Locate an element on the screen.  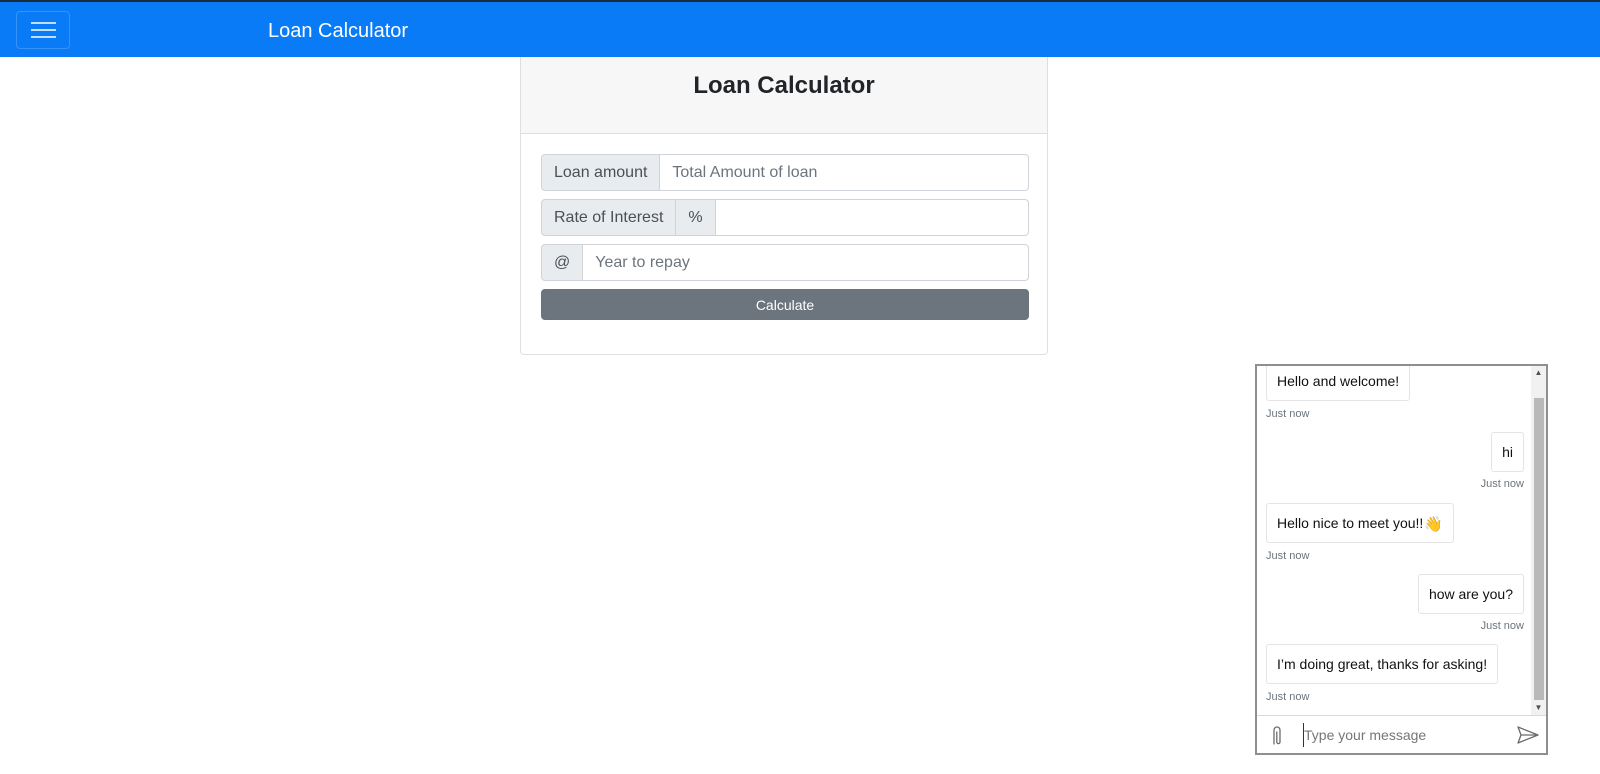
navbar: Loan Calculator is located at coordinates (800, 28).